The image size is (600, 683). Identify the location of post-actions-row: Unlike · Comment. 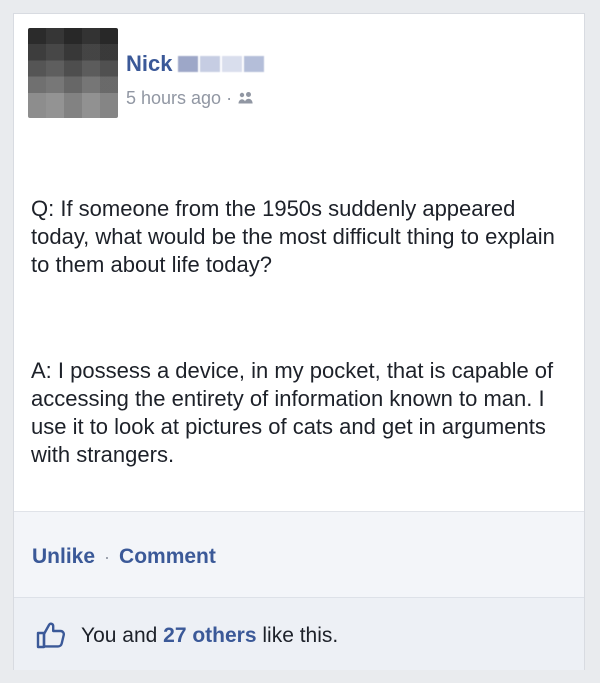
(124, 557).